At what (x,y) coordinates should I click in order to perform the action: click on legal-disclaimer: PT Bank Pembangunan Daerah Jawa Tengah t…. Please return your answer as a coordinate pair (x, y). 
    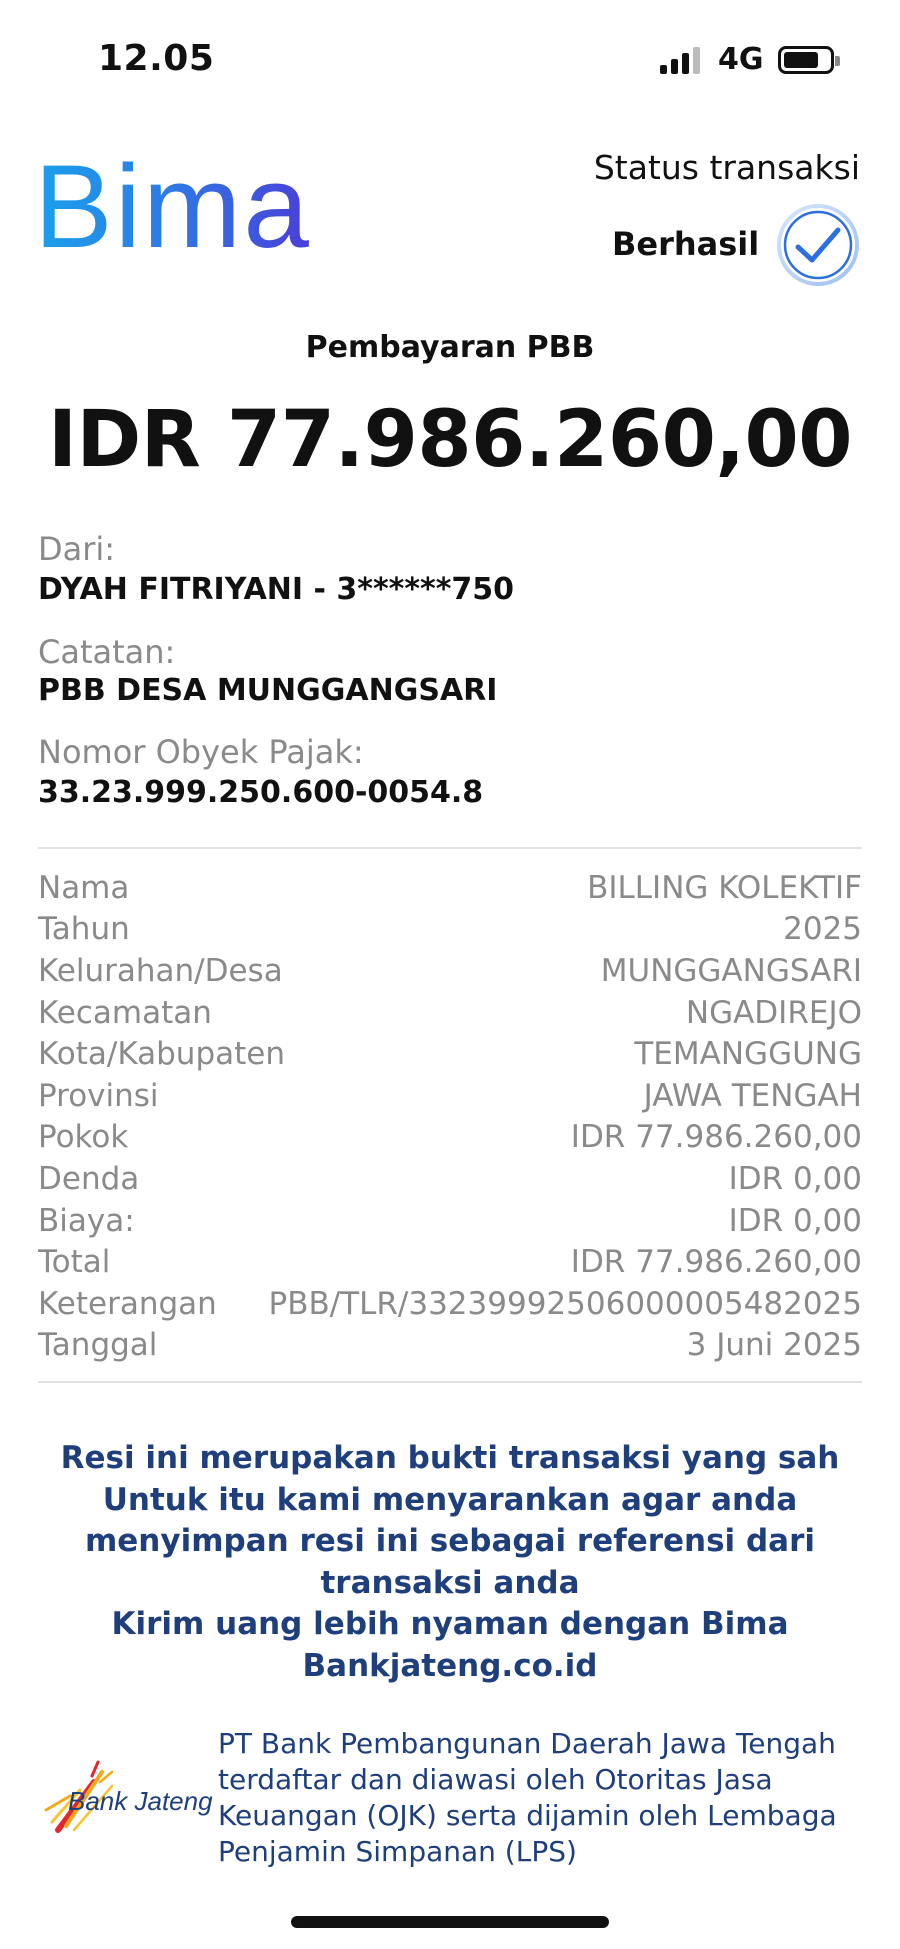
    Looking at the image, I should click on (548, 1798).